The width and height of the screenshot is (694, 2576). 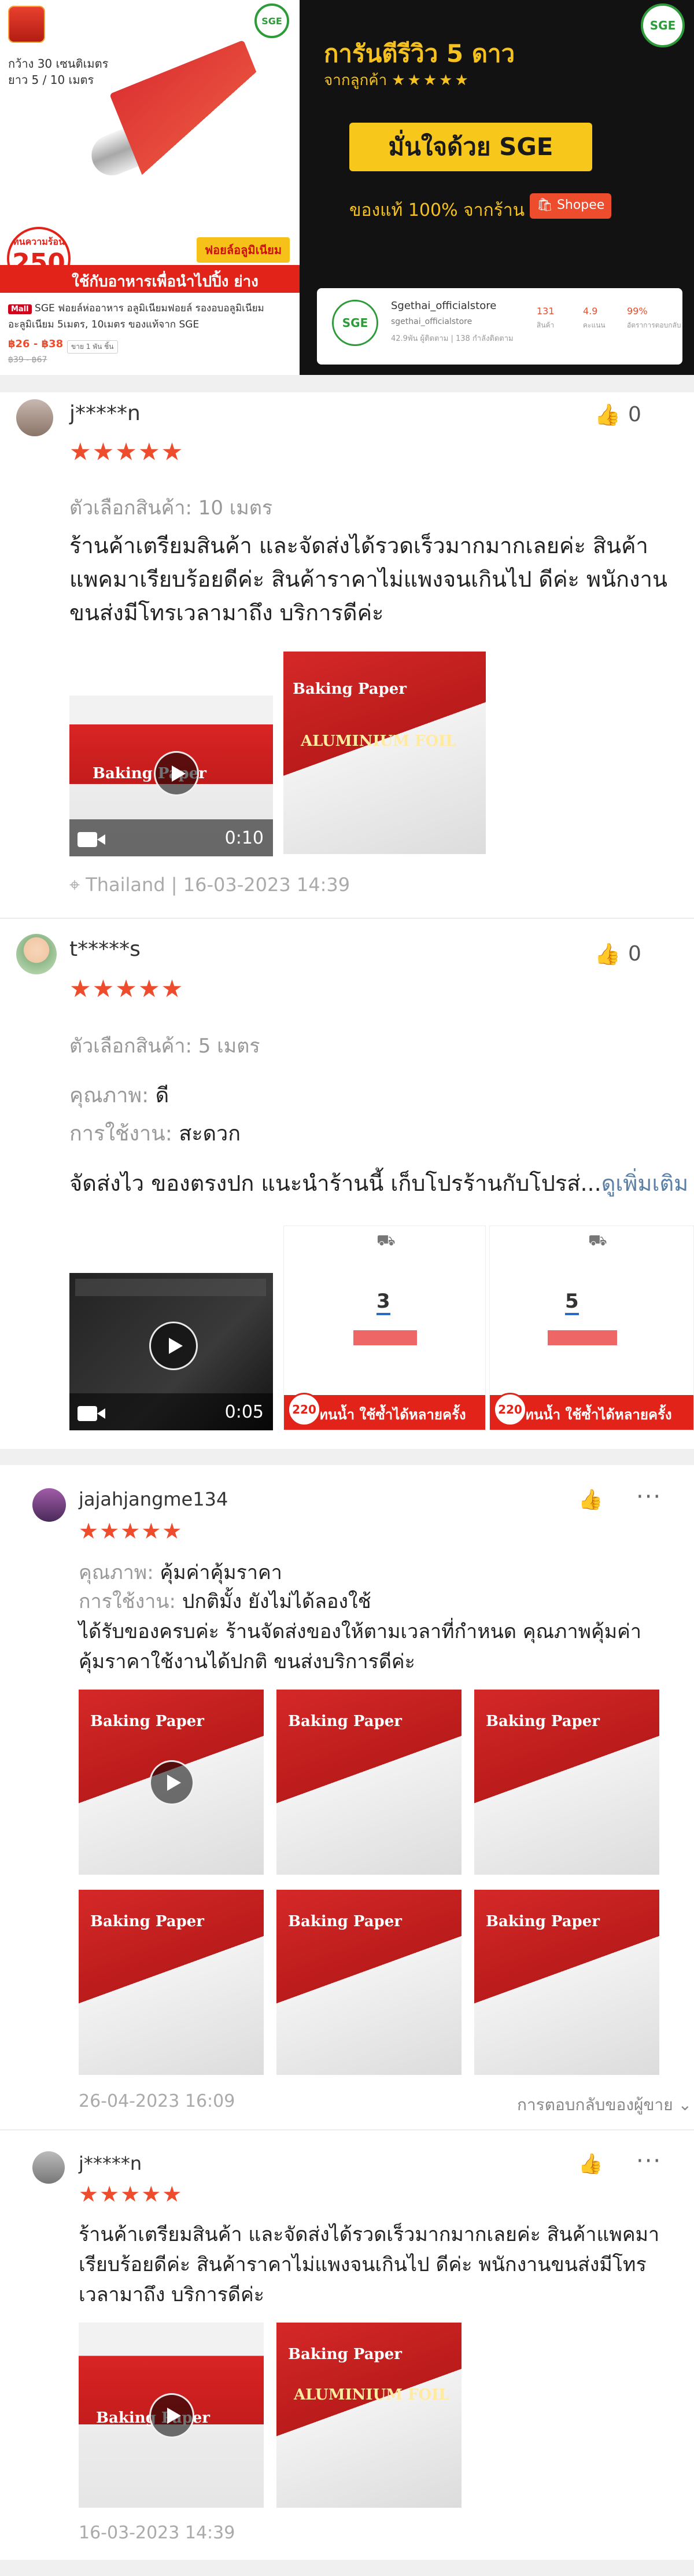 What do you see at coordinates (92, 347) in the screenshot?
I see `sold-count: ขาย 1 พัน ชิ้น` at bounding box center [92, 347].